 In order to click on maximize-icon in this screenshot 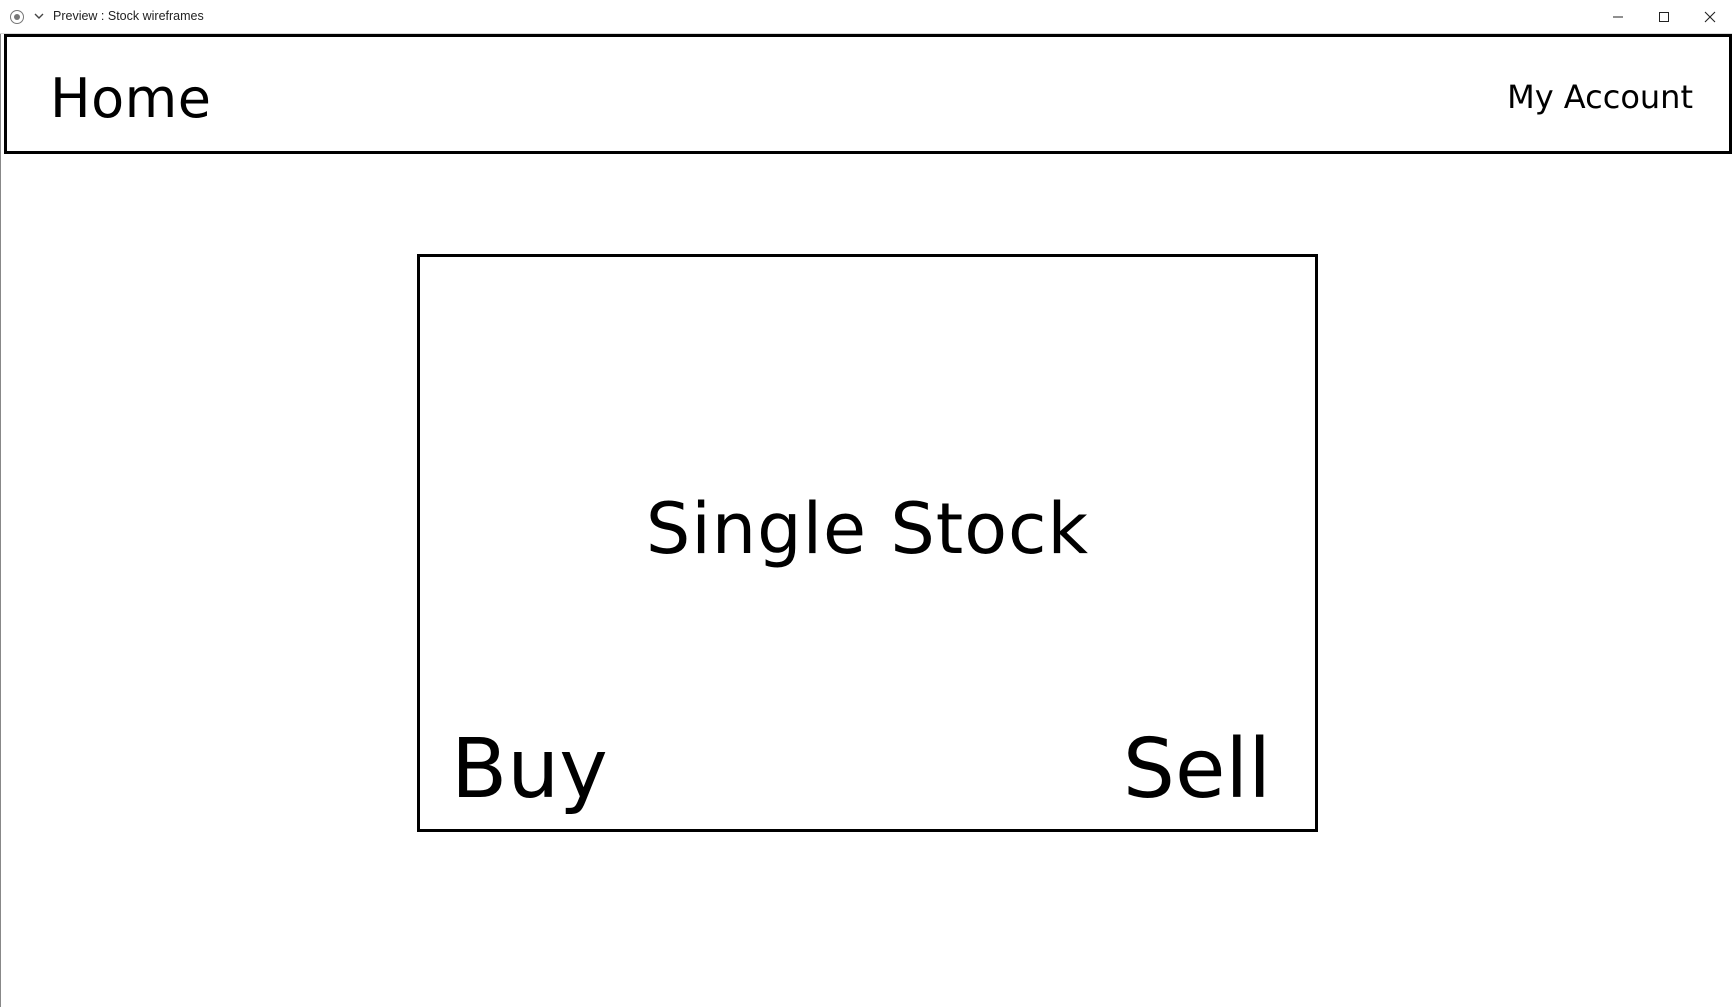, I will do `click(1664, 17)`.